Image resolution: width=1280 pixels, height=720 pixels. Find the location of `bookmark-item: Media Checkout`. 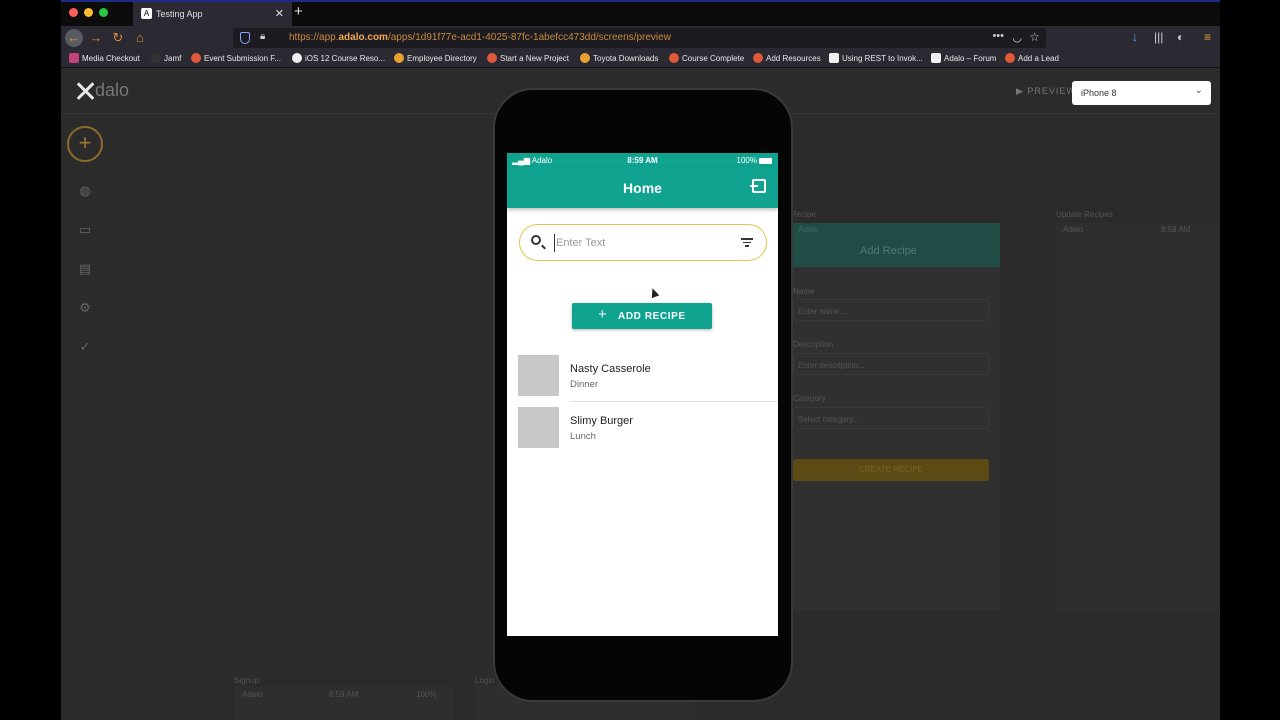

bookmark-item: Media Checkout is located at coordinates (104, 58).